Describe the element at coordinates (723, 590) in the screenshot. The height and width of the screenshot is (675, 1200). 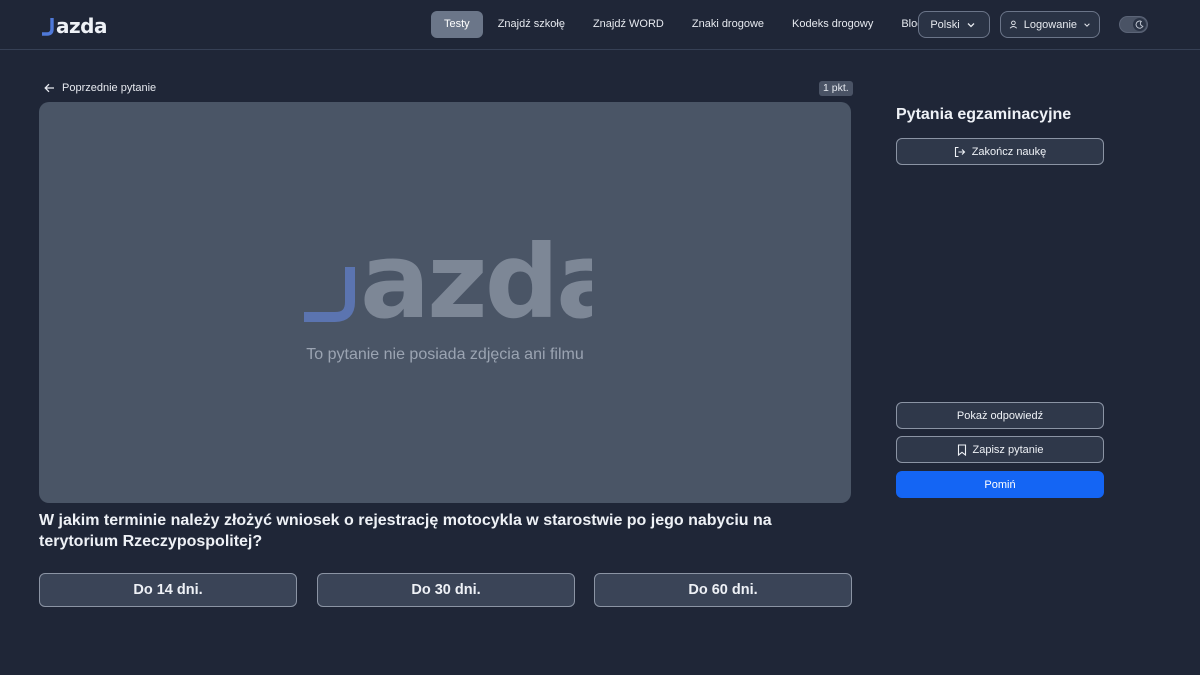
I see `answer-option-3: Do 60 dni.` at that location.